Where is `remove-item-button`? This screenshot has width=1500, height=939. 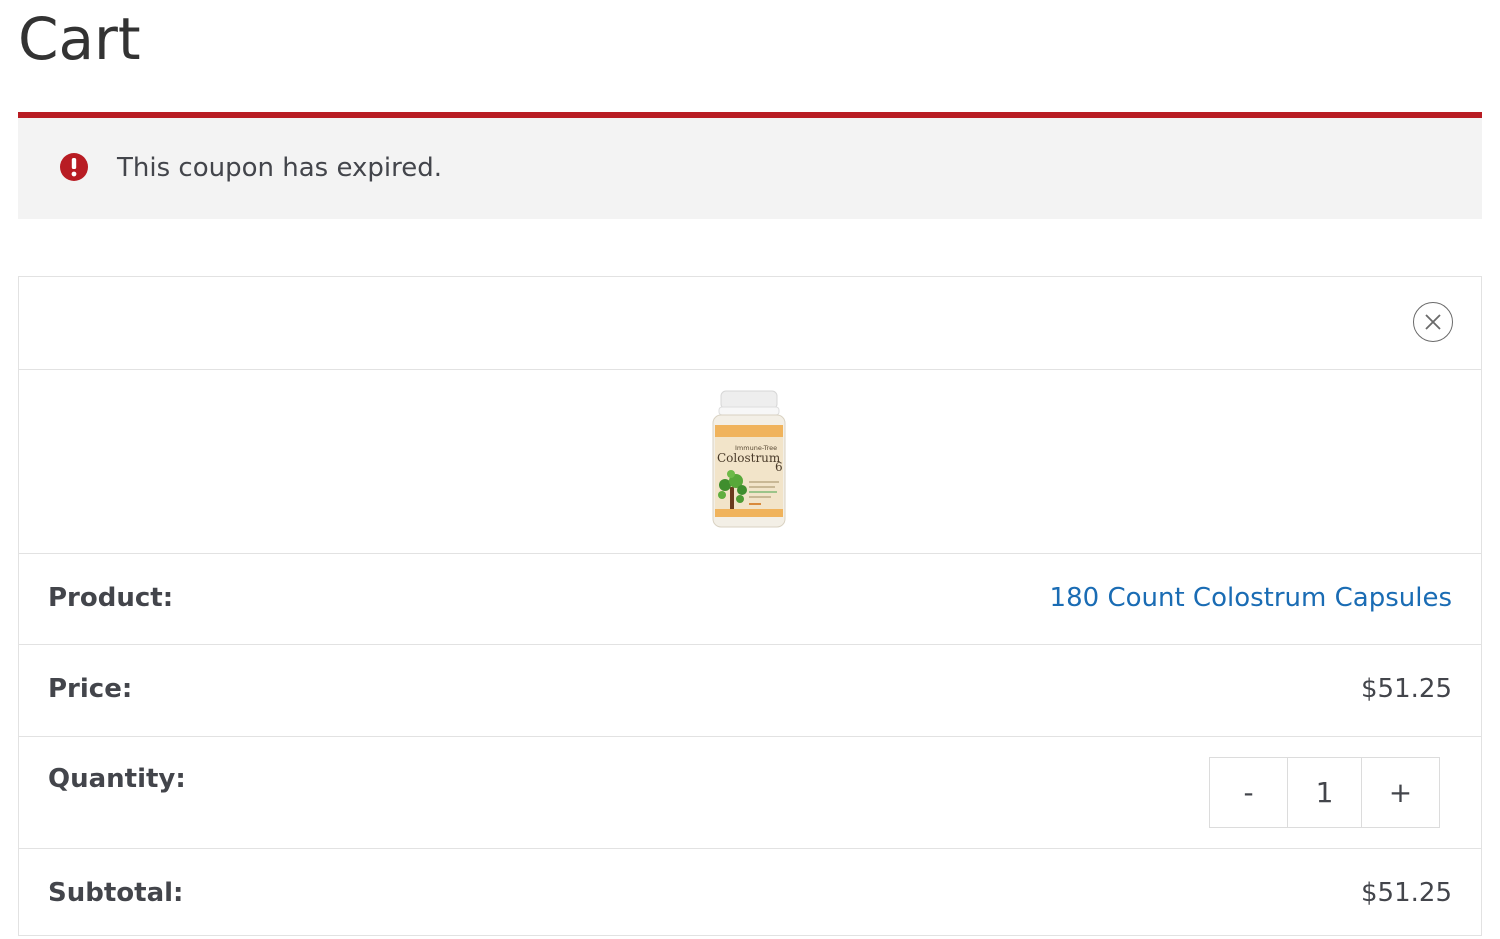 remove-item-button is located at coordinates (1433, 322).